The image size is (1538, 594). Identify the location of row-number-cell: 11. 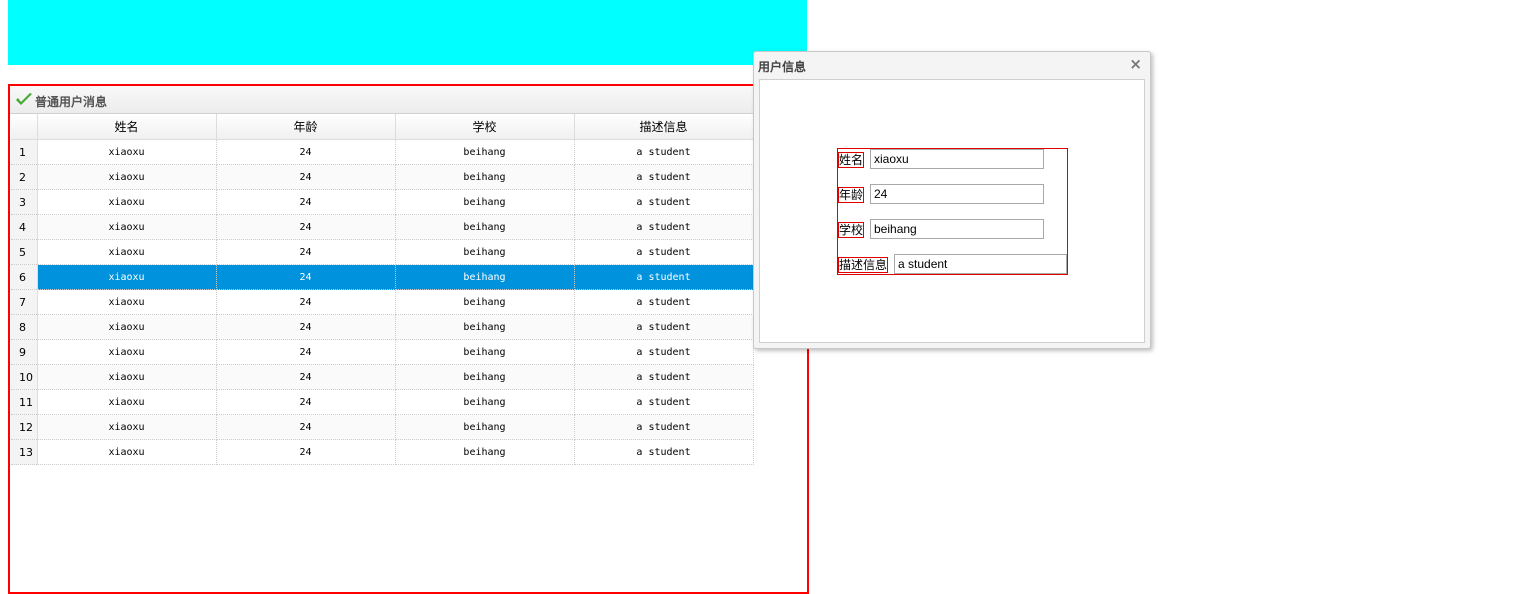
(24, 402).